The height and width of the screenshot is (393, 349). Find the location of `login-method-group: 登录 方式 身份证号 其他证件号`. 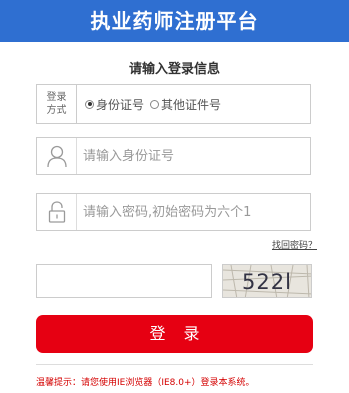

login-method-group: 登录 方式 身份证号 其他证件号 is located at coordinates (173, 104).